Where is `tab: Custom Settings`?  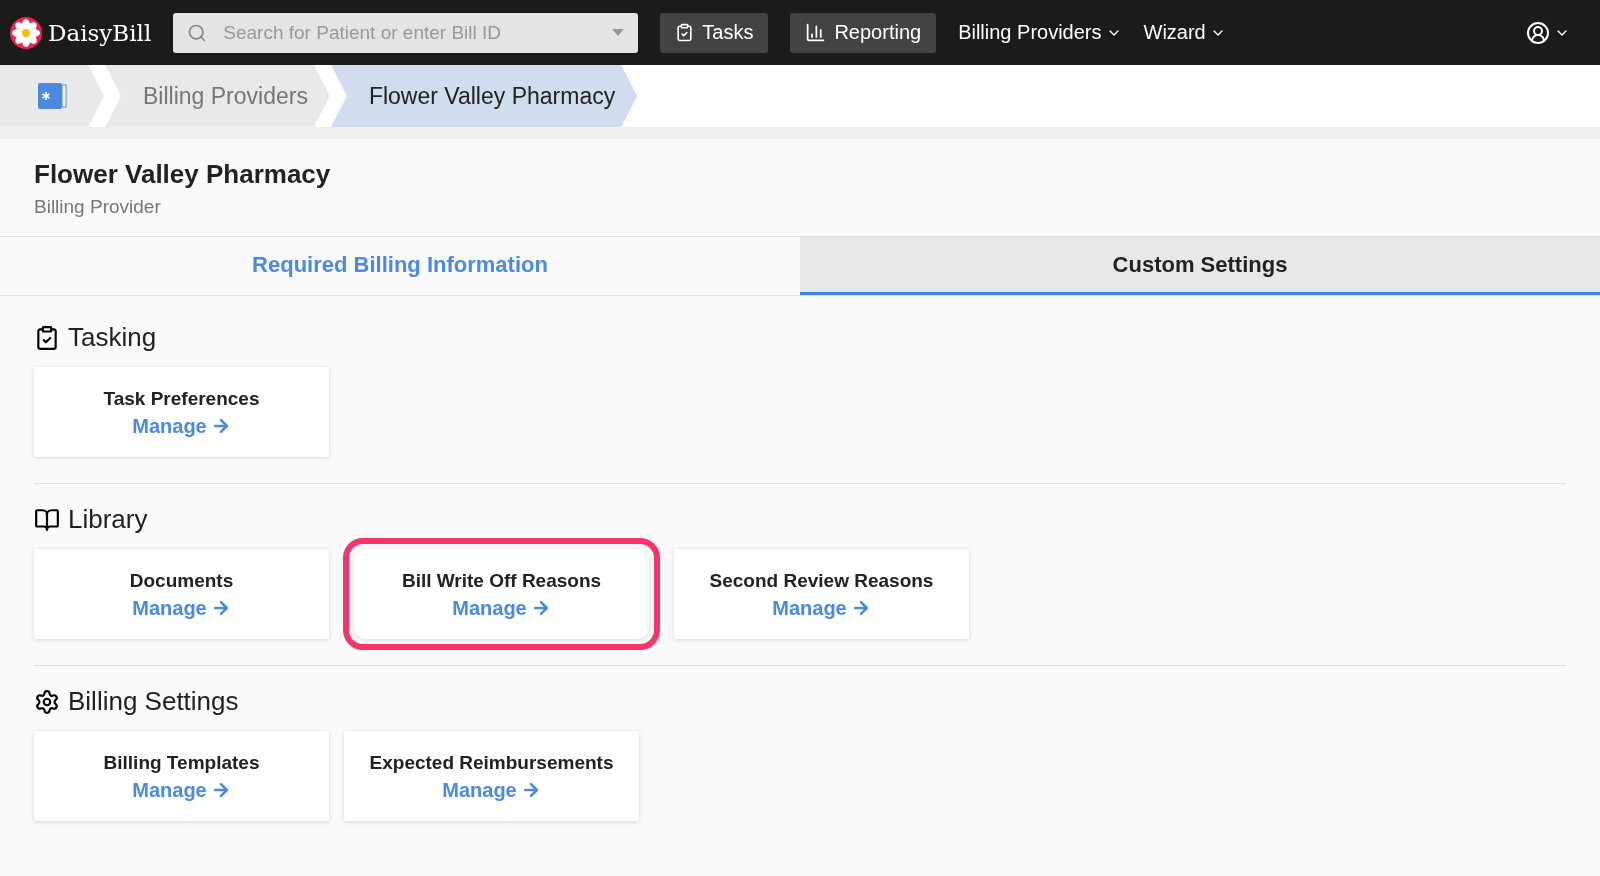 tab: Custom Settings is located at coordinates (1200, 266).